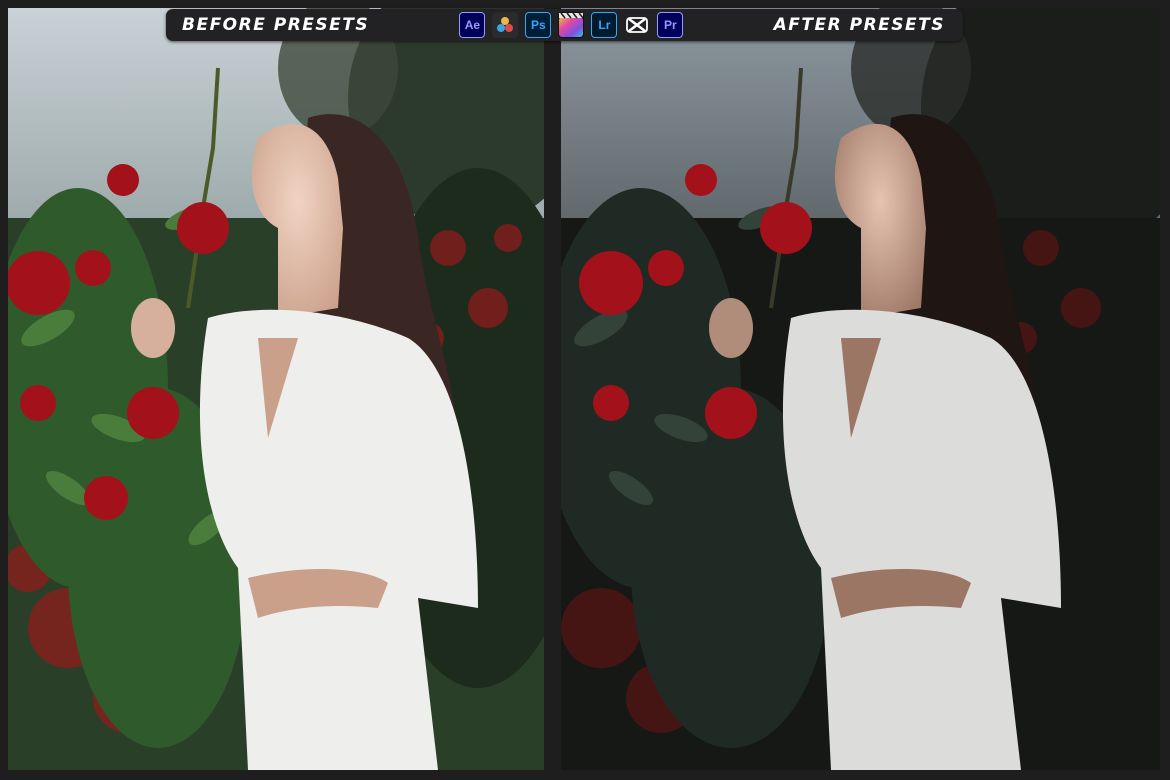  What do you see at coordinates (670, 25) in the screenshot?
I see `premiere-pro-icon: Pr` at bounding box center [670, 25].